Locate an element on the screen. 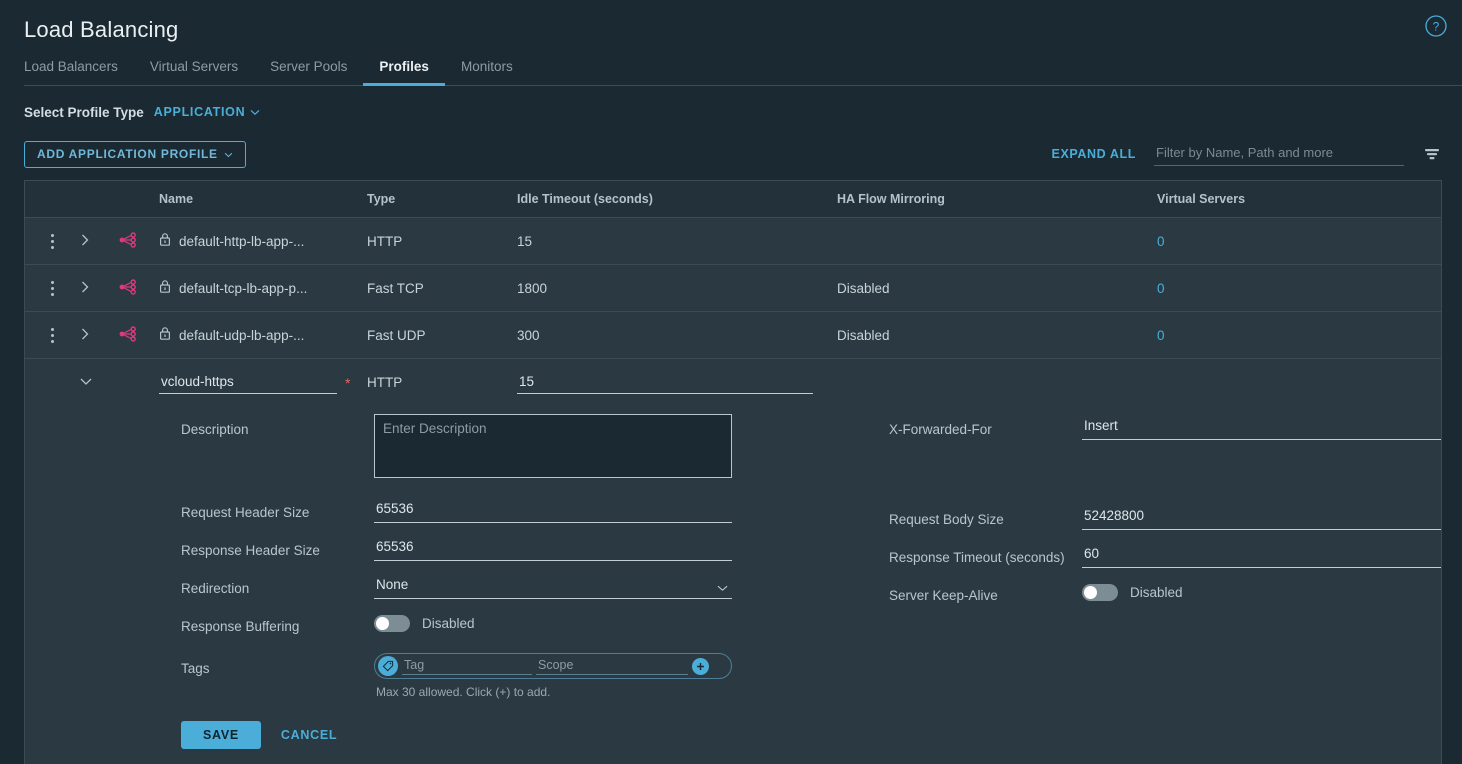  description-textarea is located at coordinates (553, 446).